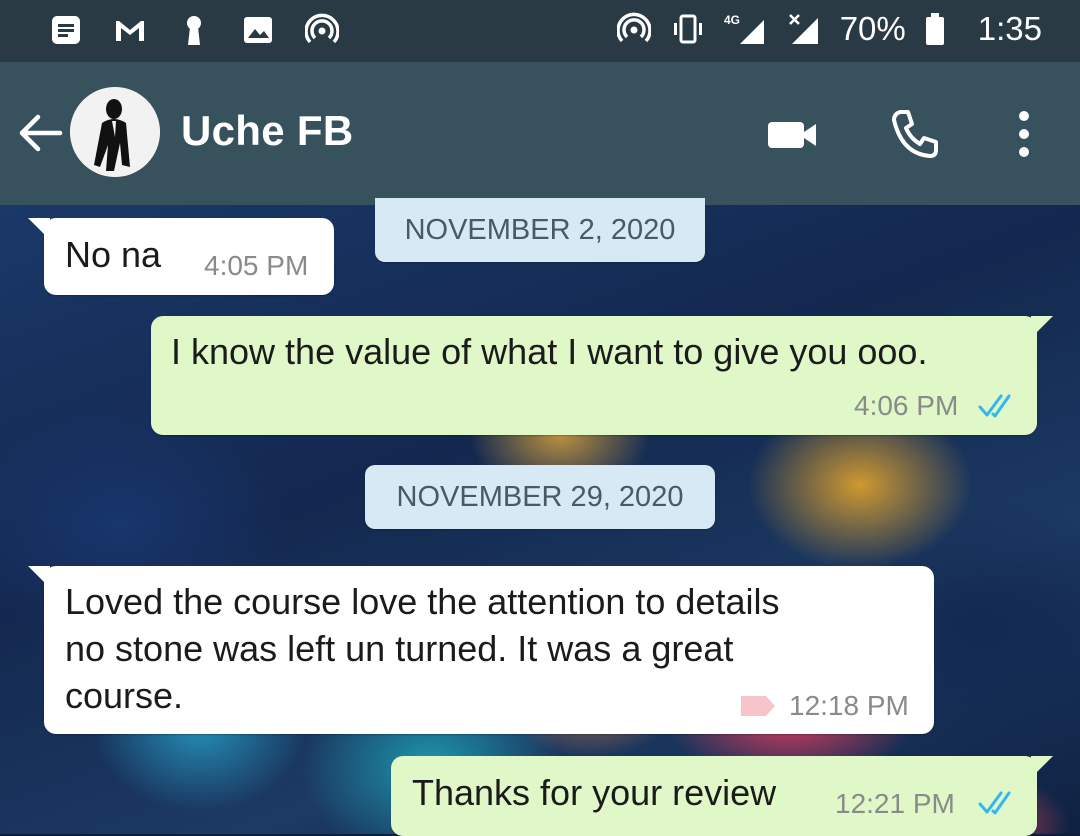 The height and width of the screenshot is (836, 1080). I want to click on message-text: No na, so click(113, 254).